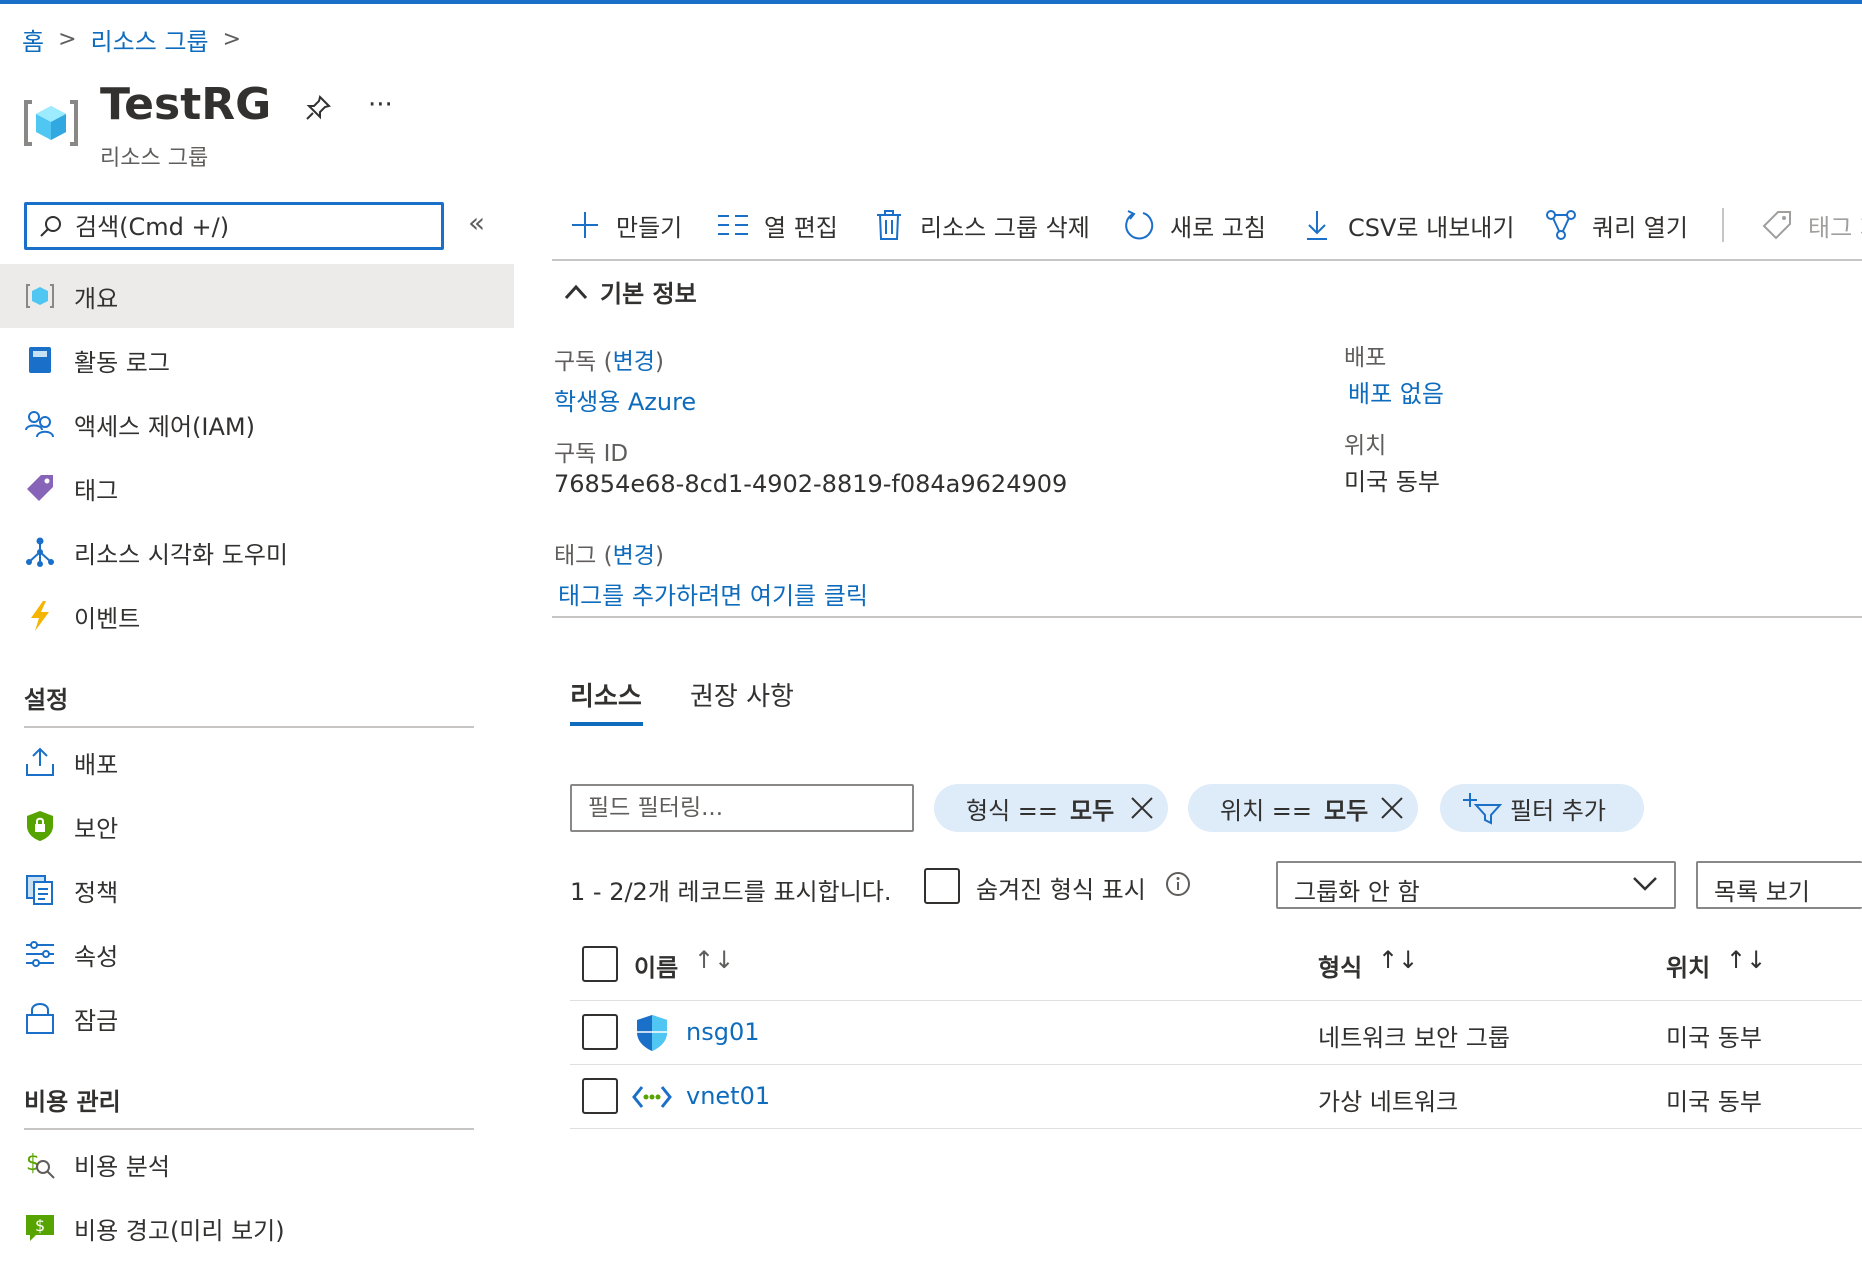 Image resolution: width=1862 pixels, height=1266 pixels. I want to click on sidebar-item-tags: 태그, so click(257, 488).